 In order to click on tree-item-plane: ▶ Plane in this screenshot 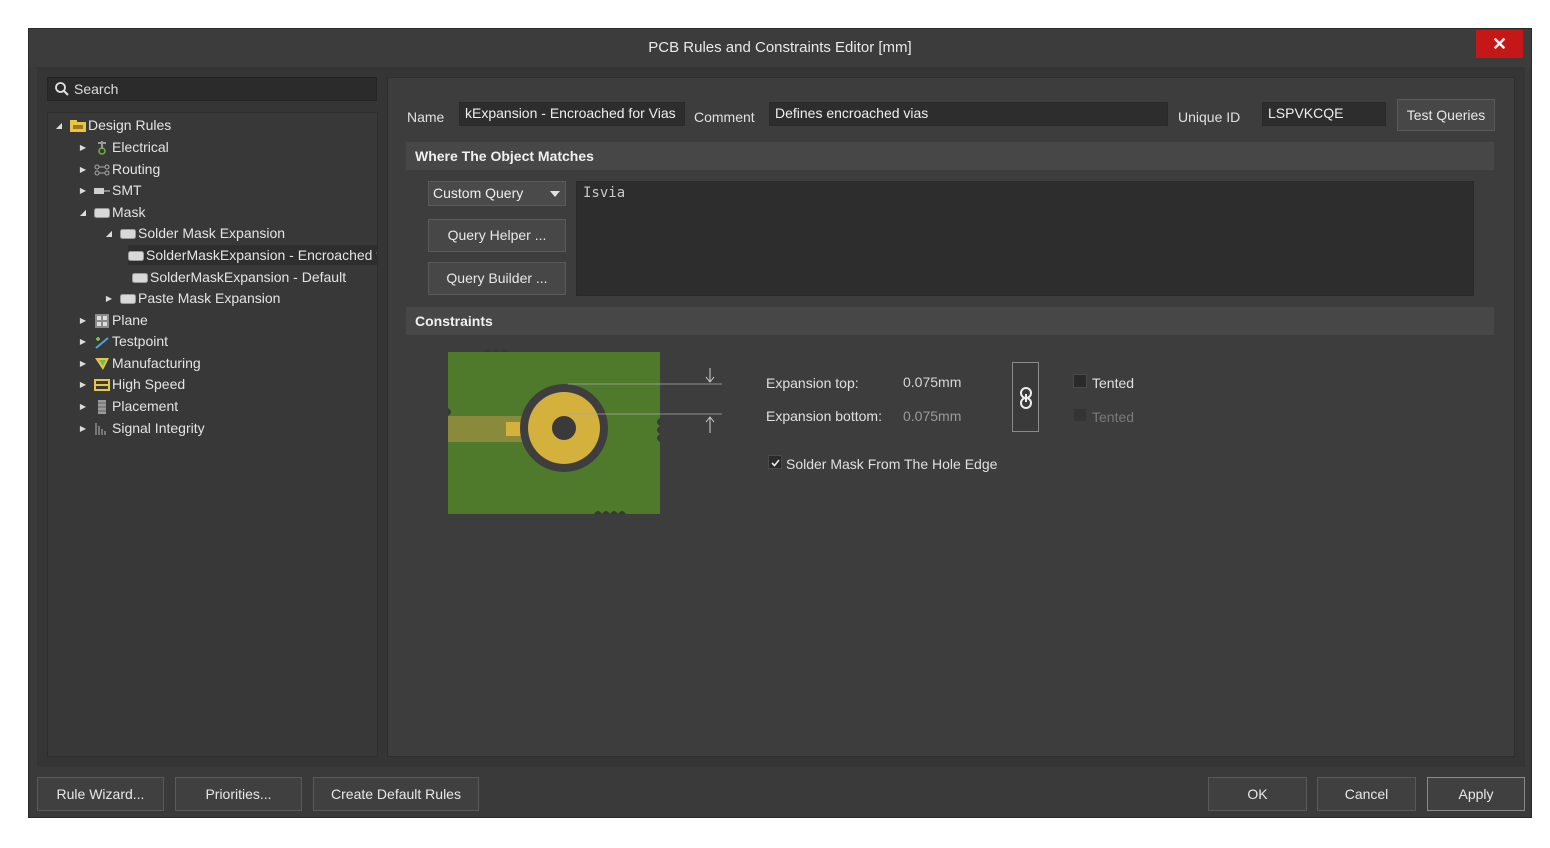, I will do `click(113, 320)`.